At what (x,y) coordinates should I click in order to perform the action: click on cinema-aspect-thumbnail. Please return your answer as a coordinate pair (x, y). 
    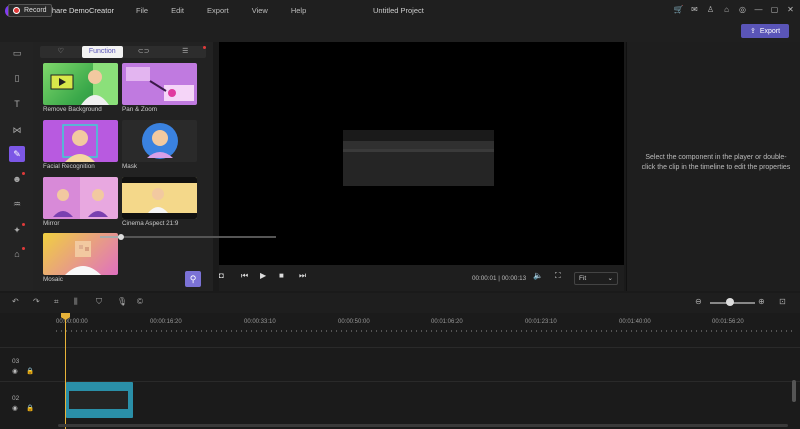
    Looking at the image, I should click on (159, 198).